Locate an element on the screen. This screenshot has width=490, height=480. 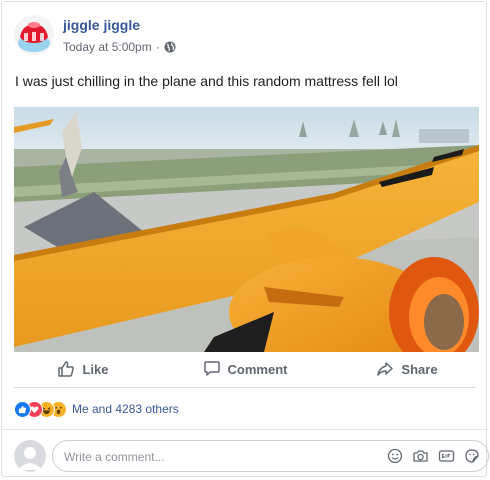
comments-divider is located at coordinates (245, 429).